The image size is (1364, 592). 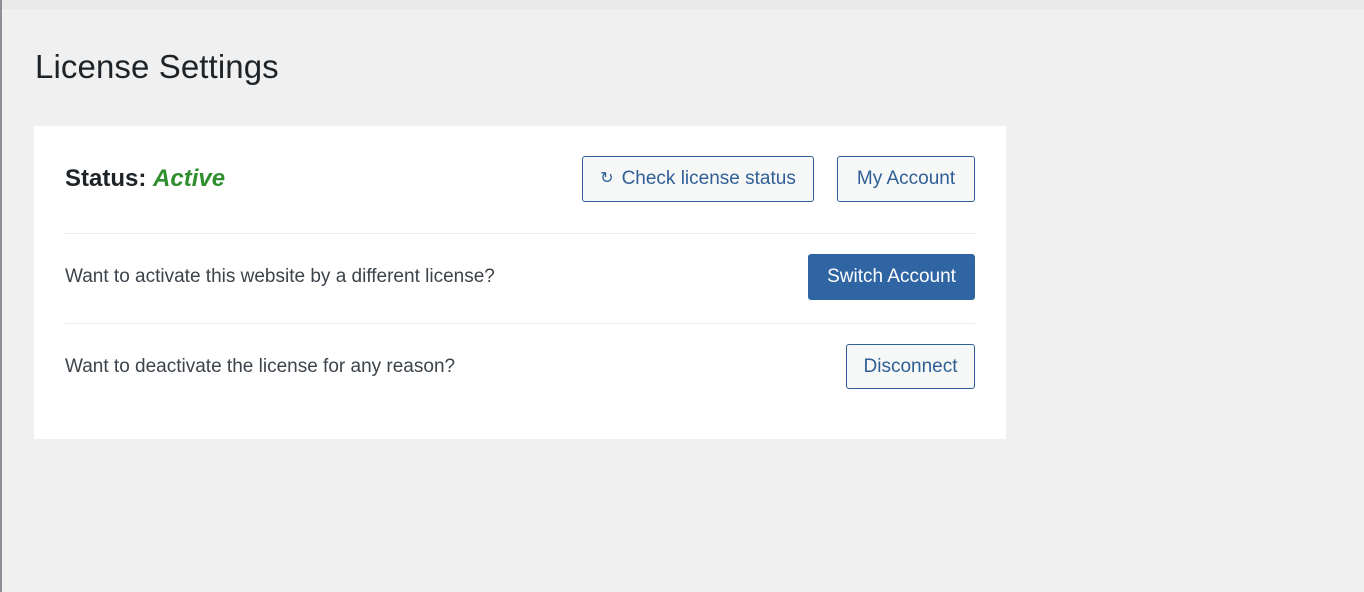 What do you see at coordinates (1, 296) in the screenshot?
I see `left-edge` at bounding box center [1, 296].